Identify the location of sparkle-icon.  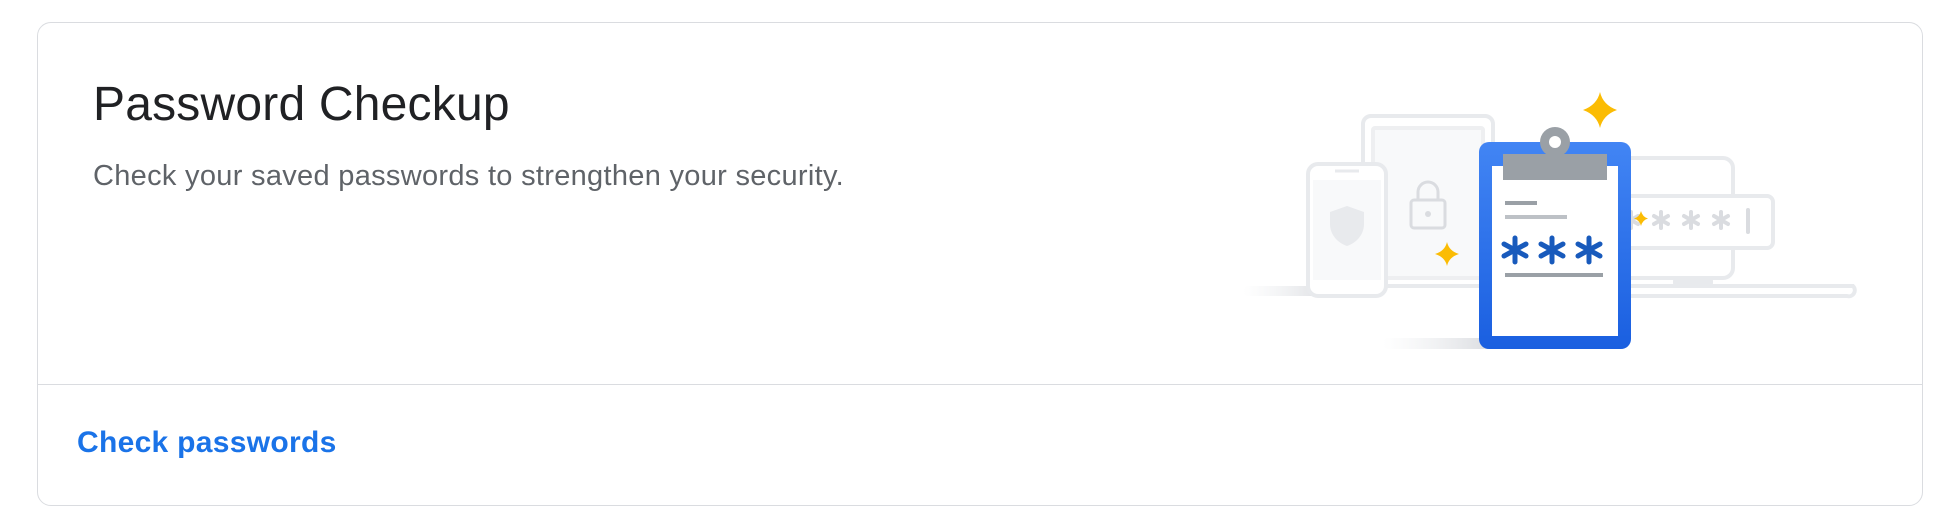
(1600, 110).